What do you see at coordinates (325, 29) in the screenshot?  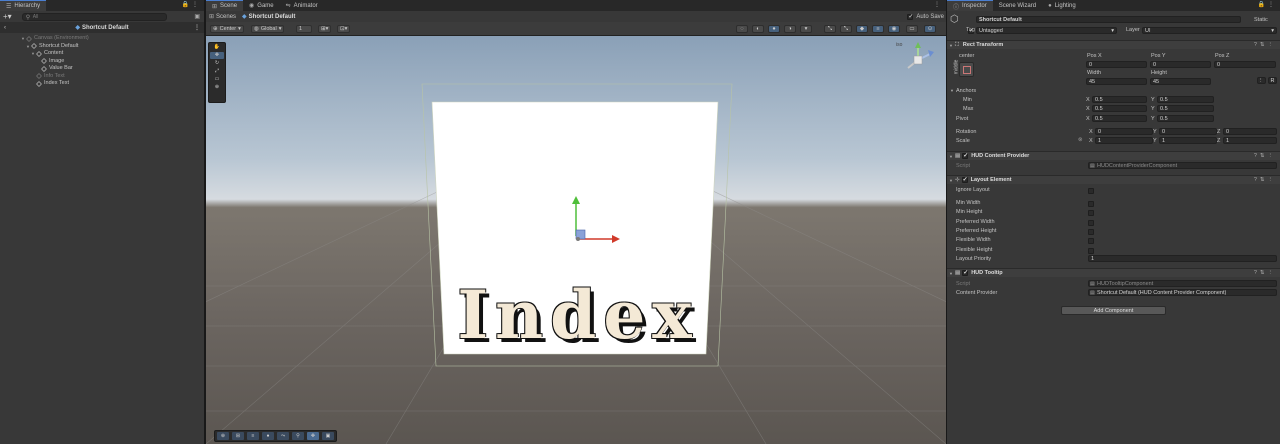 I see `grid-snap-dropdown: ⊞▾` at bounding box center [325, 29].